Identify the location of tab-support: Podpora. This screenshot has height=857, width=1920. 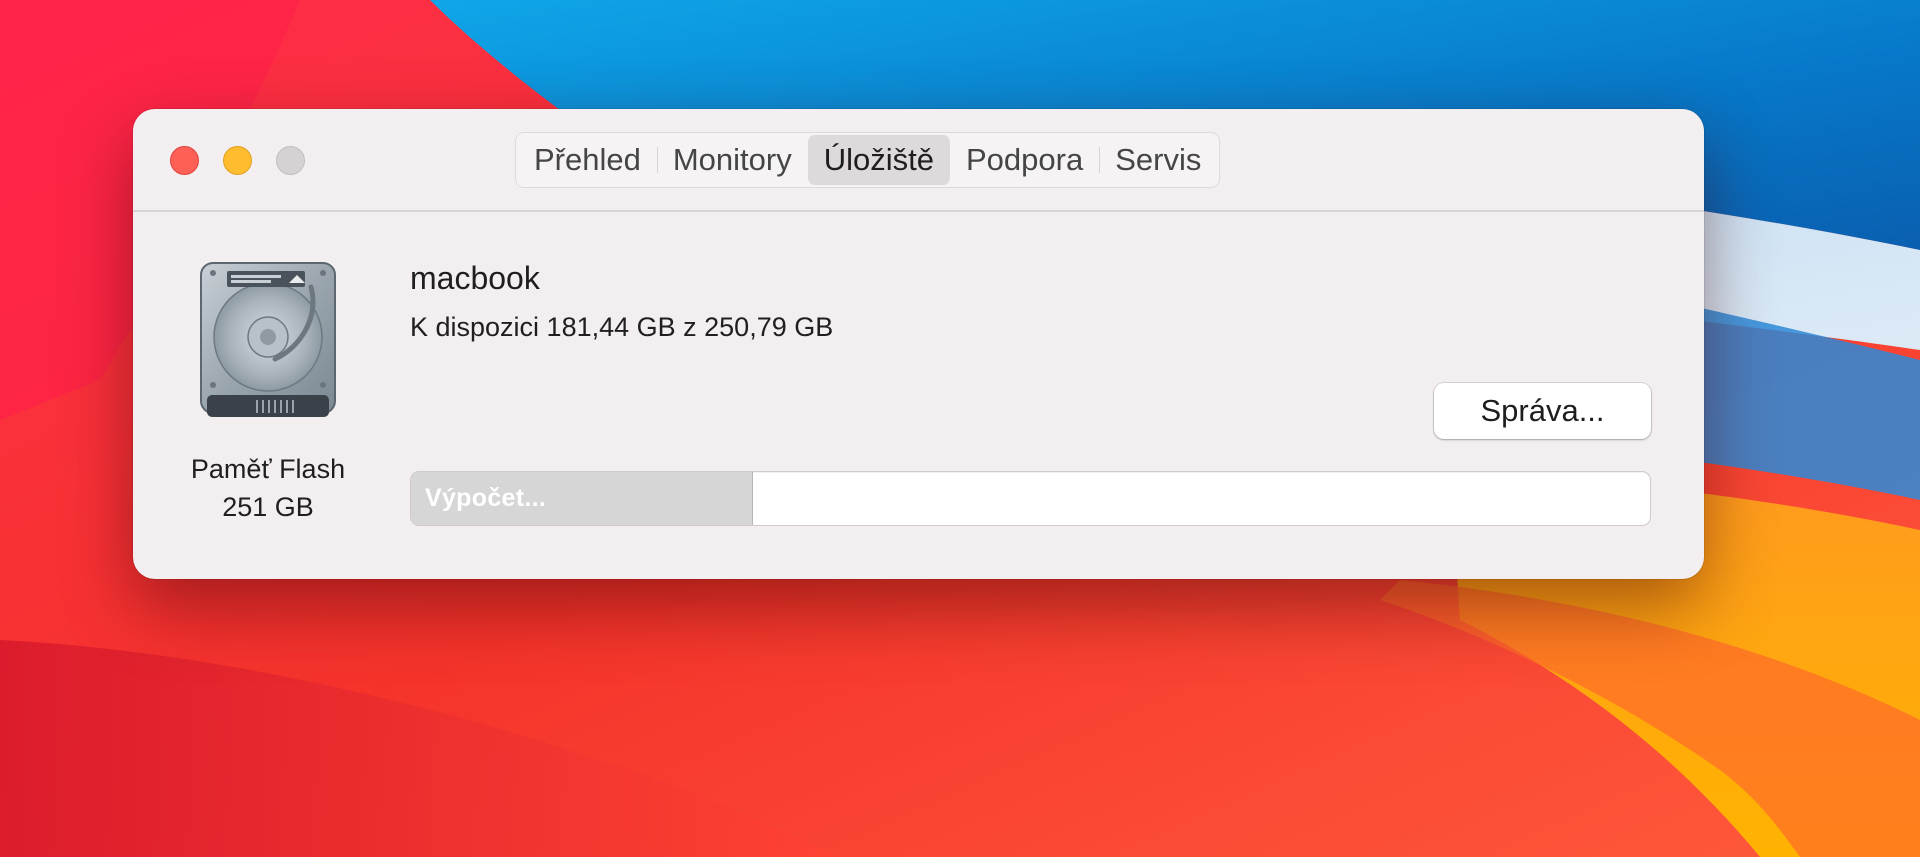
(1024, 160).